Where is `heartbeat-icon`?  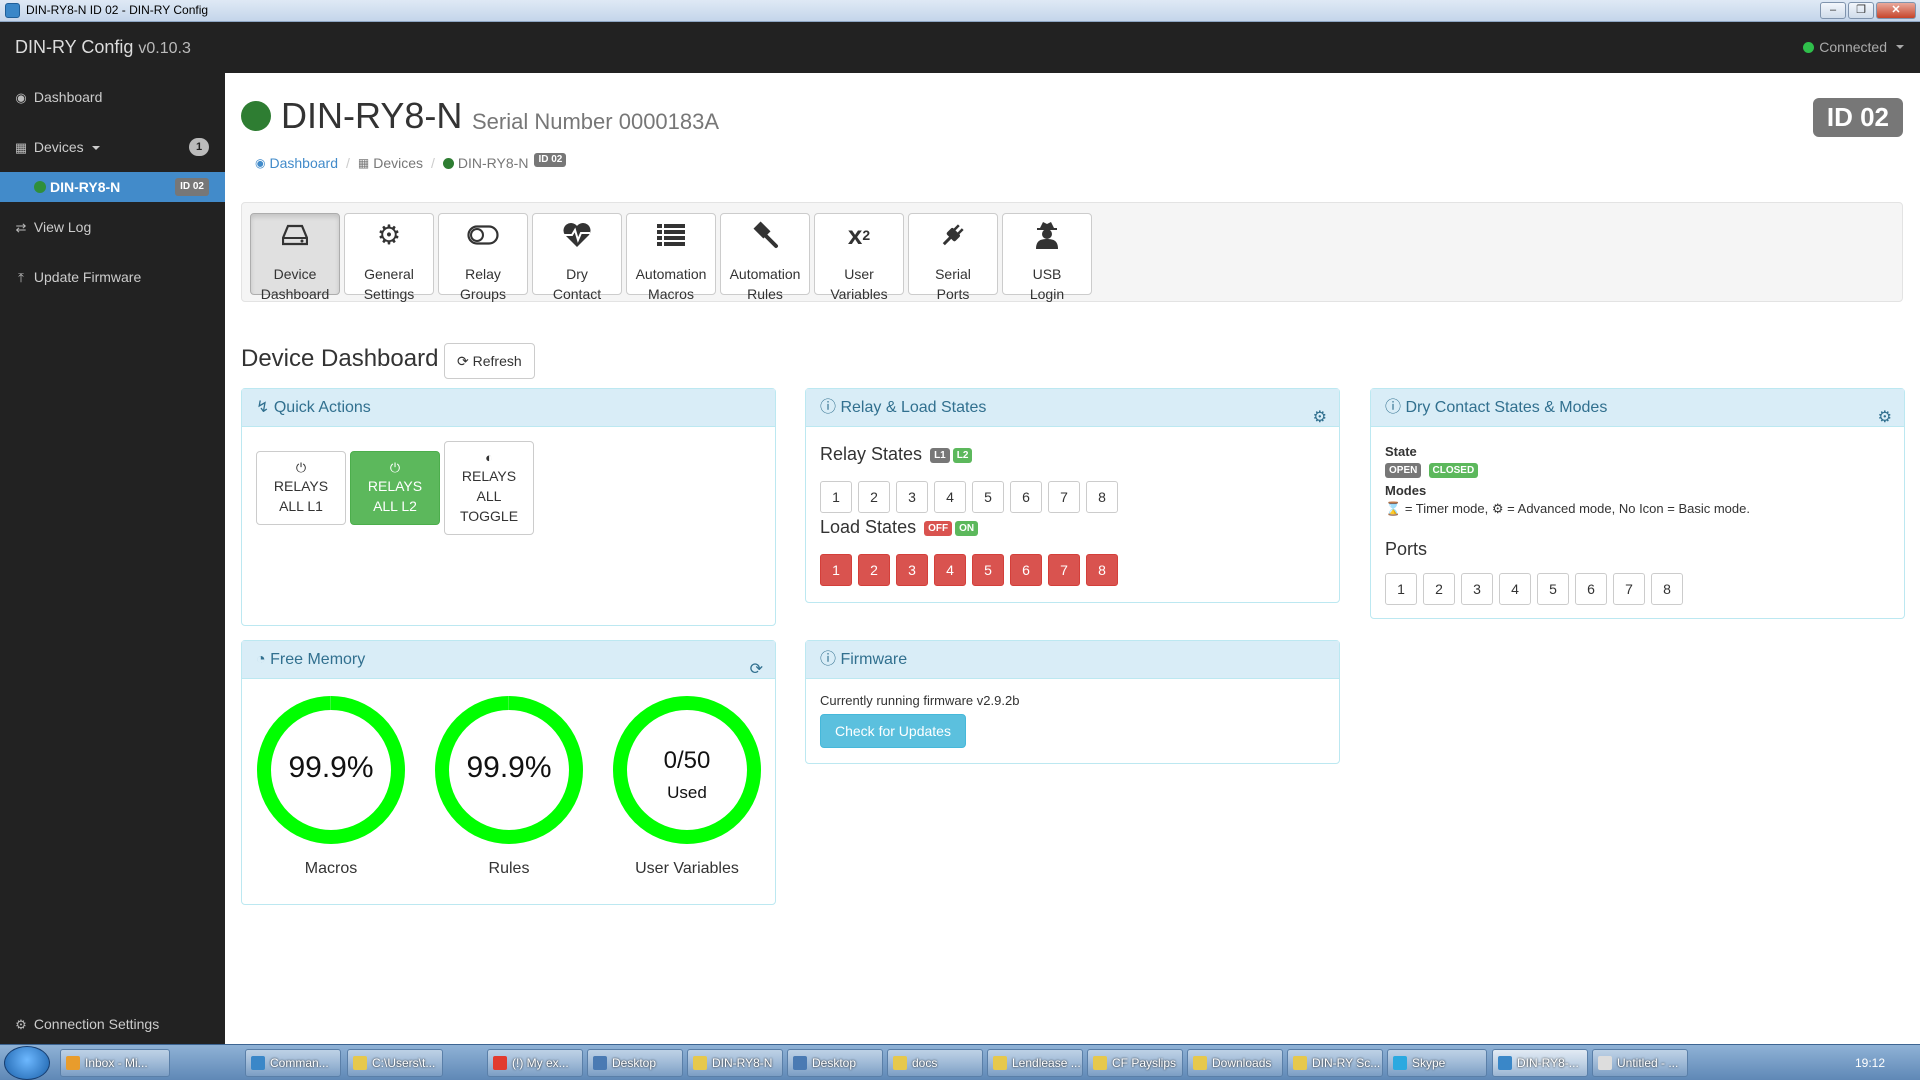
heartbeat-icon is located at coordinates (577, 235).